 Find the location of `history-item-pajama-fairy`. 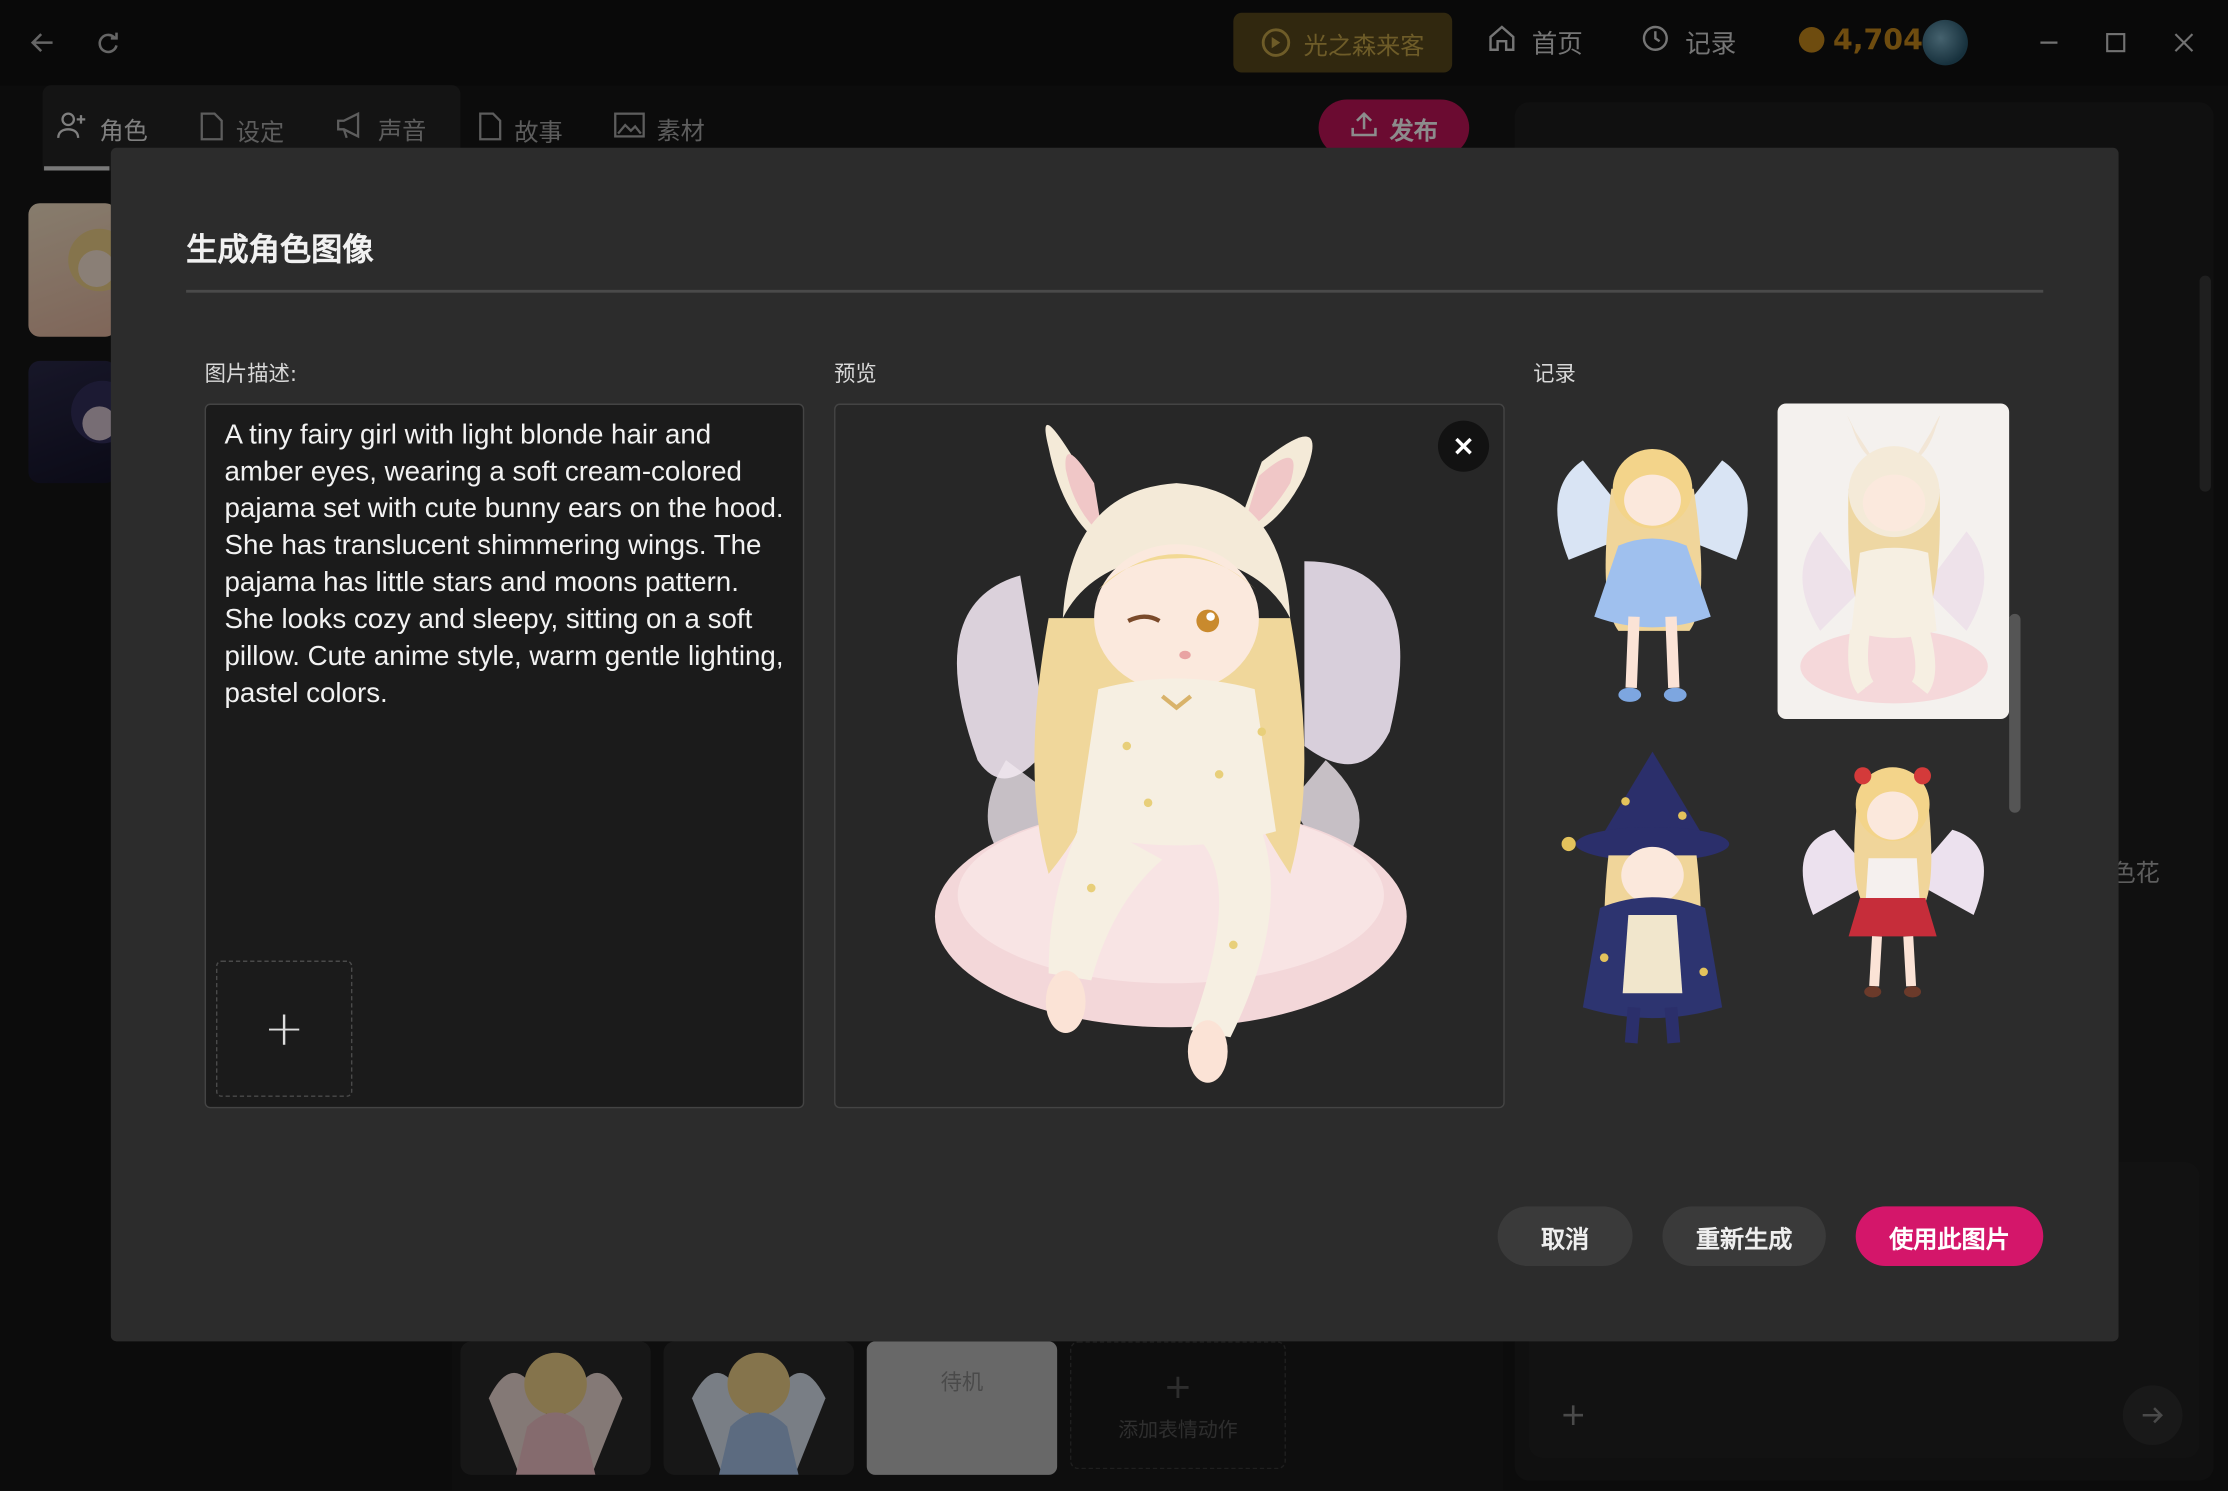

history-item-pajama-fairy is located at coordinates (1893, 561).